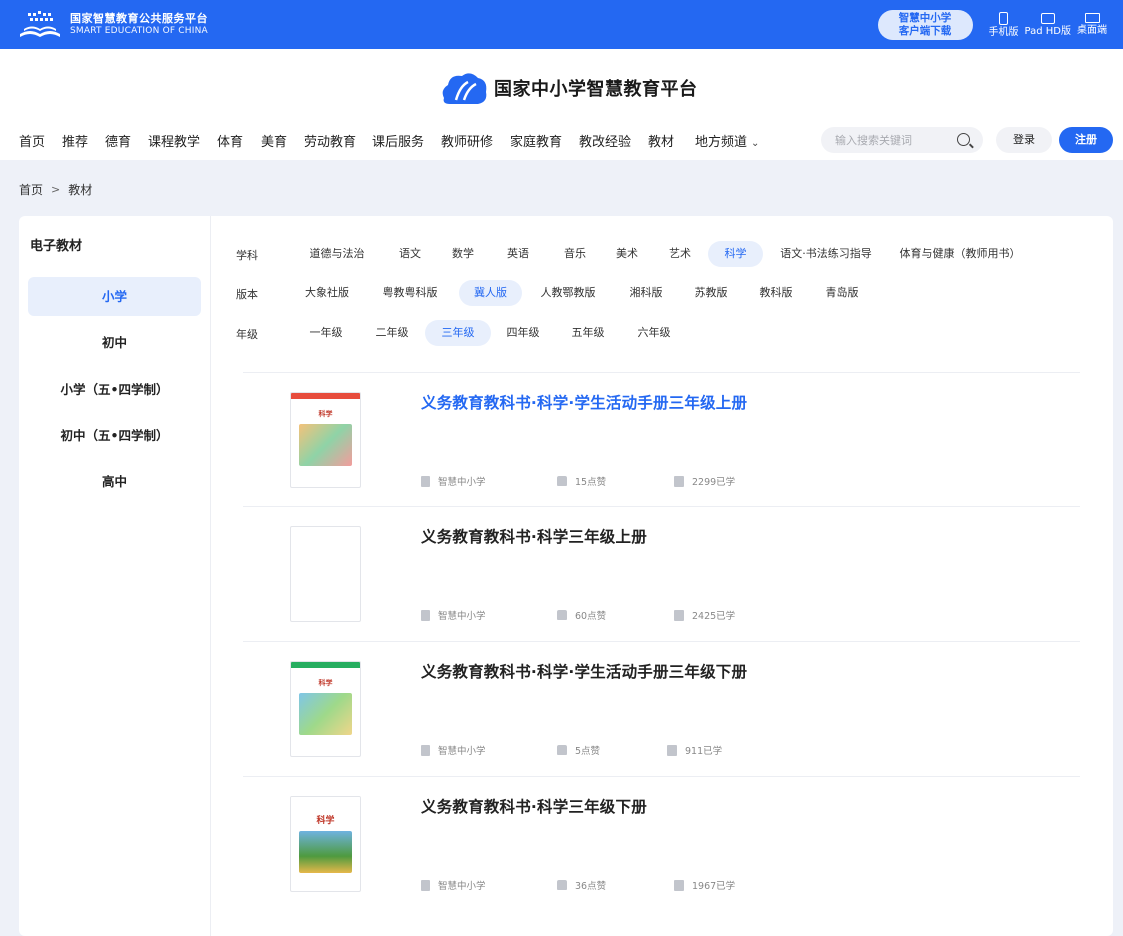  I want to click on subject-chip: 体育与健康（教师用书）, so click(960, 254).